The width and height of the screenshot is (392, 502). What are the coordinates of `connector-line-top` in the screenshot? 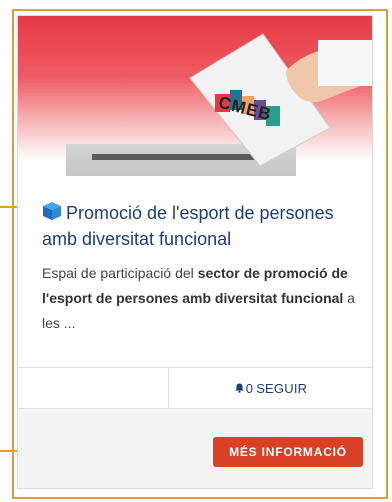 It's located at (200, 10).